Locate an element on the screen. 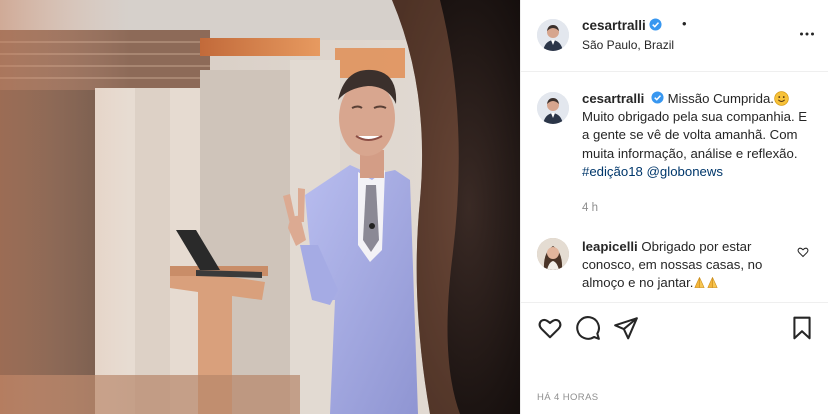 The height and width of the screenshot is (414, 828). comment-username: leapicelli is located at coordinates (610, 246).